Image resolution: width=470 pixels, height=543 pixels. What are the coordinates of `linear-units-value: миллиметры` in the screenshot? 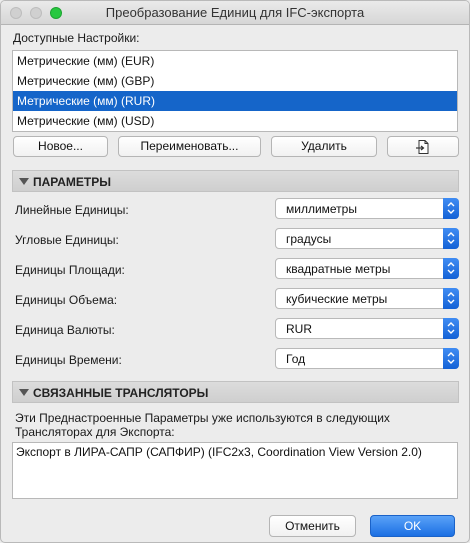 It's located at (321, 209).